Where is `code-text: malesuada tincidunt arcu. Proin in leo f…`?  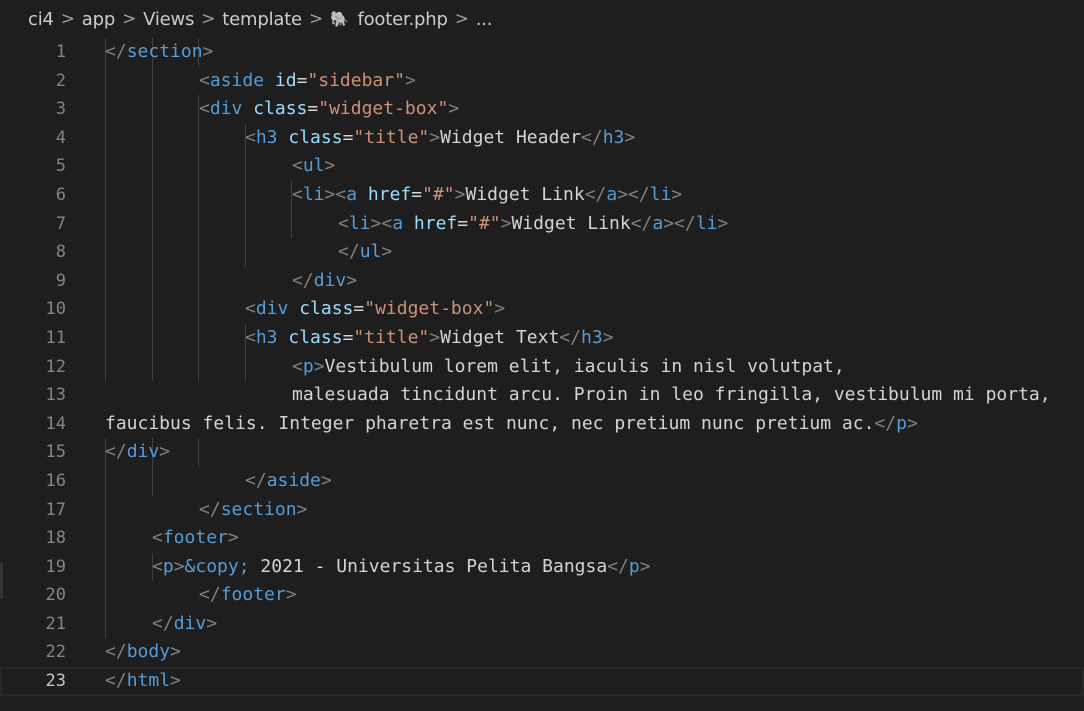
code-text: malesuada tincidunt arcu. Proin in leo f… is located at coordinates (671, 395).